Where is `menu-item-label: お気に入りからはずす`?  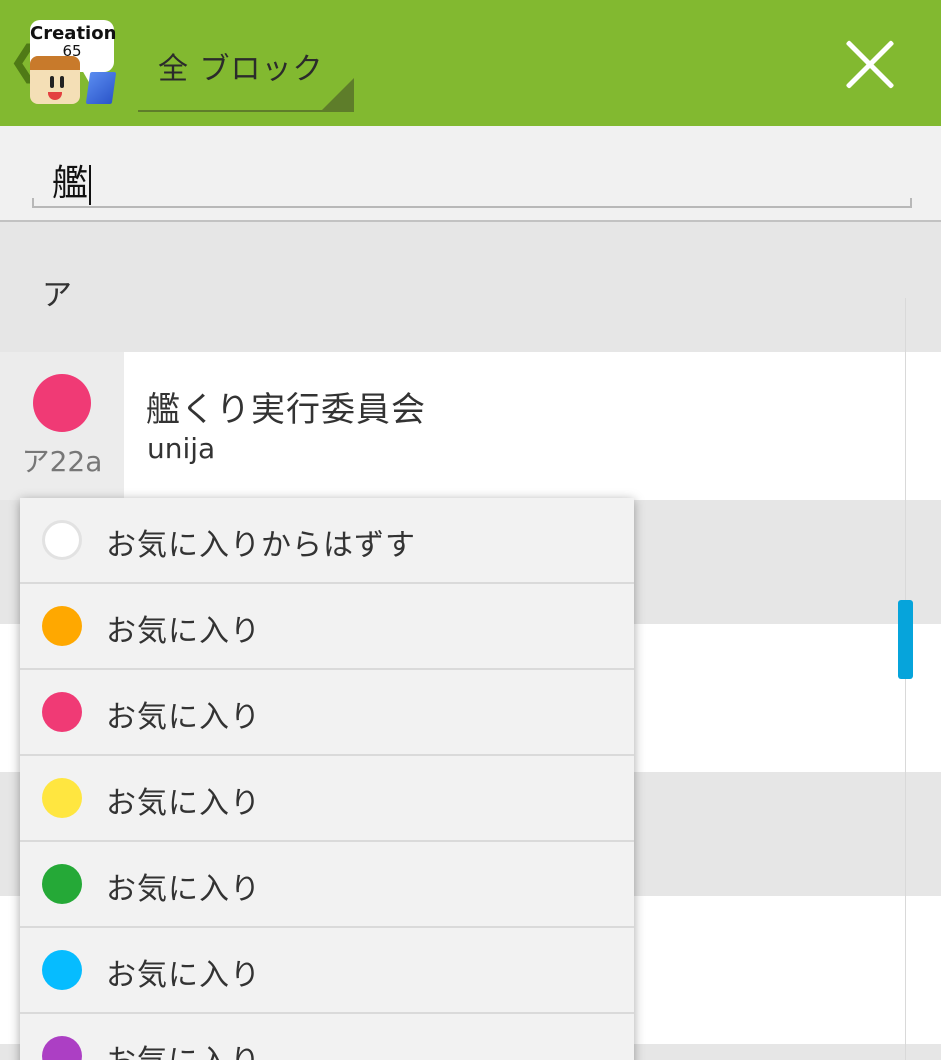 menu-item-label: お気に入りからはずす is located at coordinates (261, 545).